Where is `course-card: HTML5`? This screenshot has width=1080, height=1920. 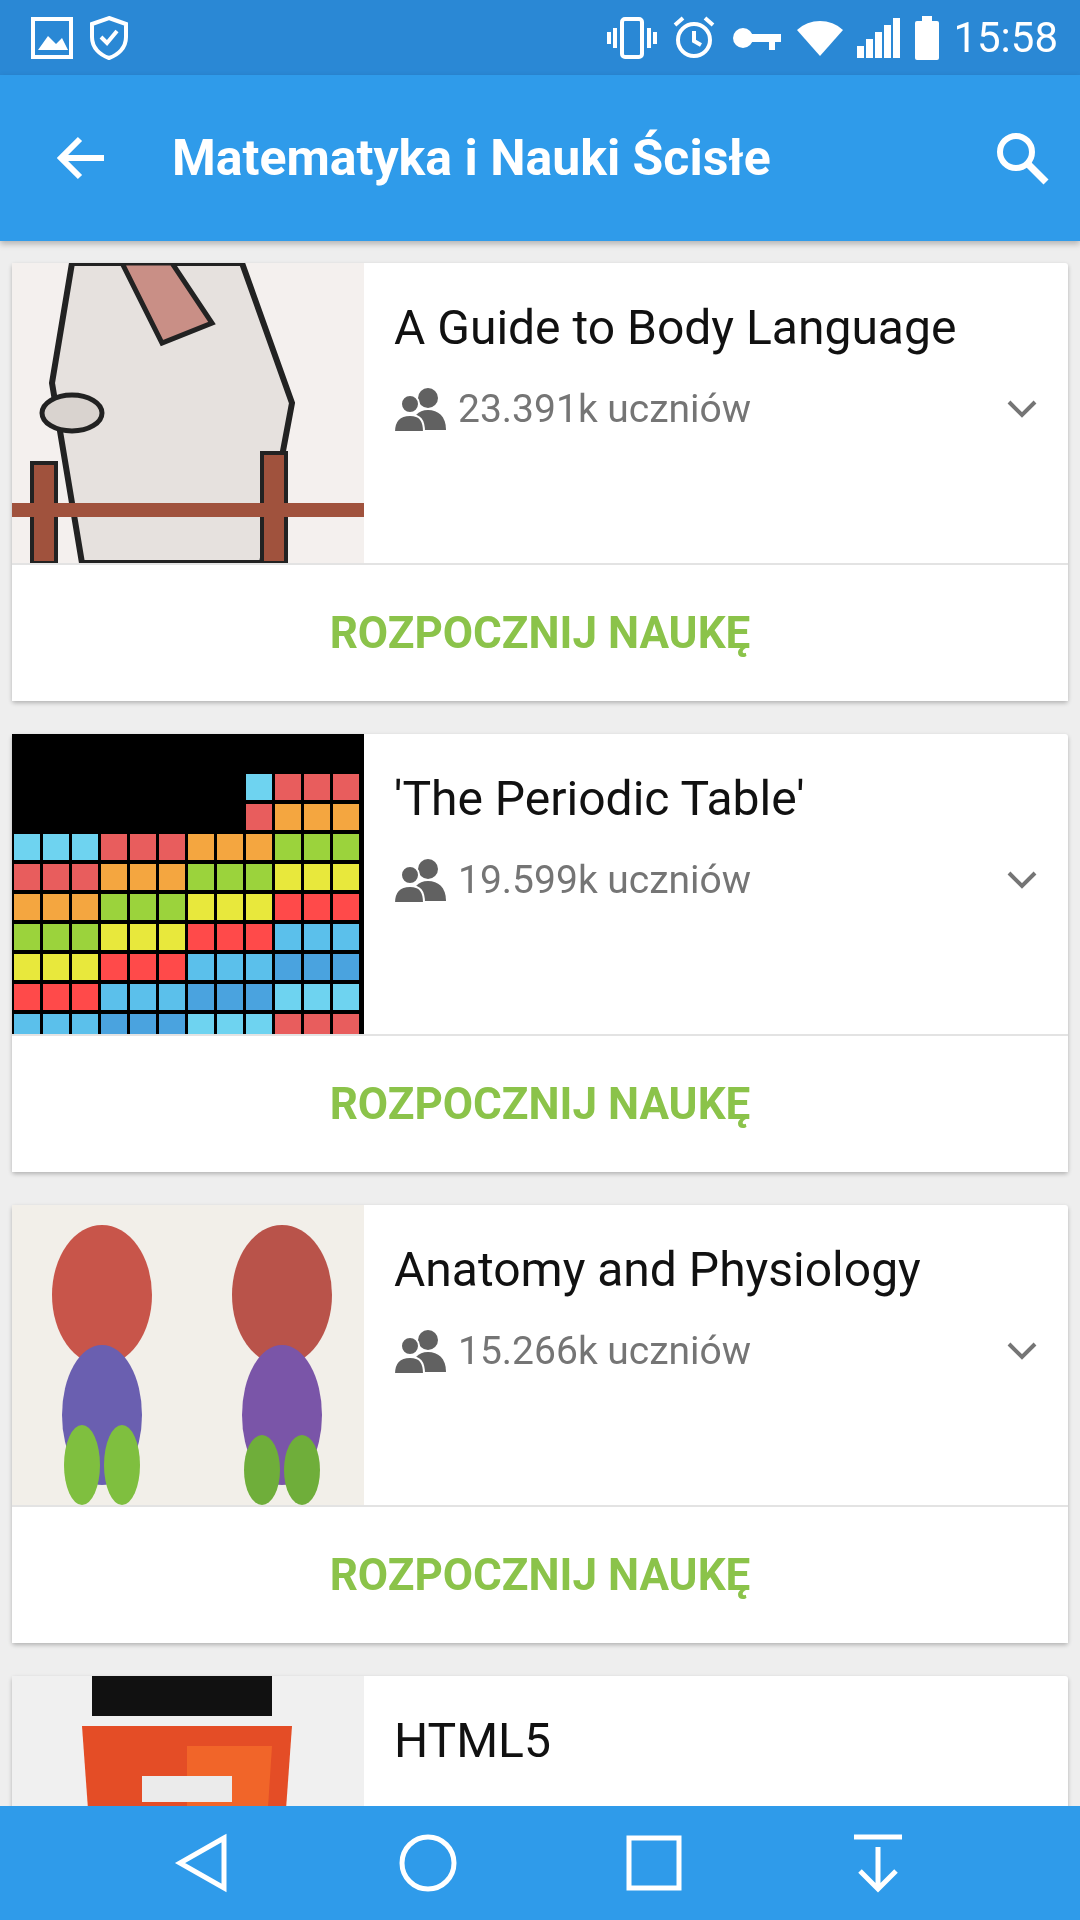 course-card: HTML5 is located at coordinates (540, 1741).